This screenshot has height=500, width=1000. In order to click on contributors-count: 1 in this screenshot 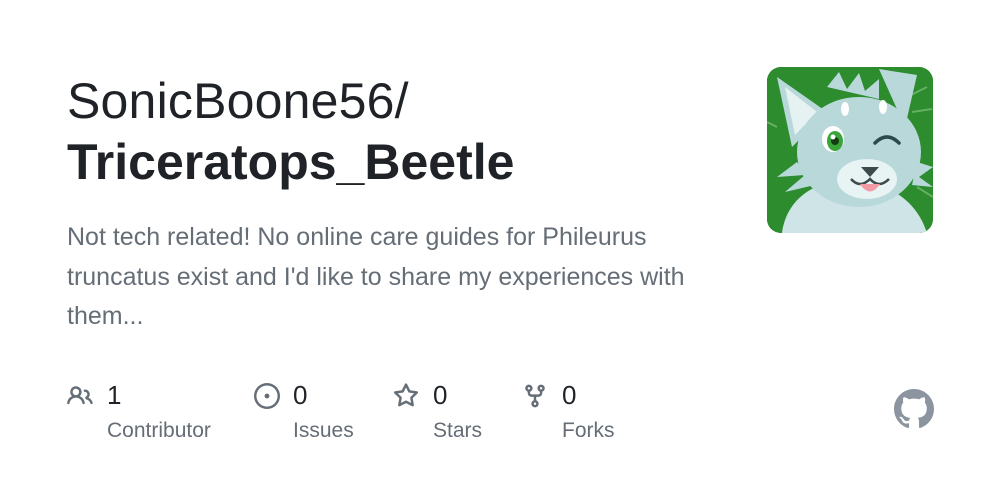, I will do `click(114, 395)`.